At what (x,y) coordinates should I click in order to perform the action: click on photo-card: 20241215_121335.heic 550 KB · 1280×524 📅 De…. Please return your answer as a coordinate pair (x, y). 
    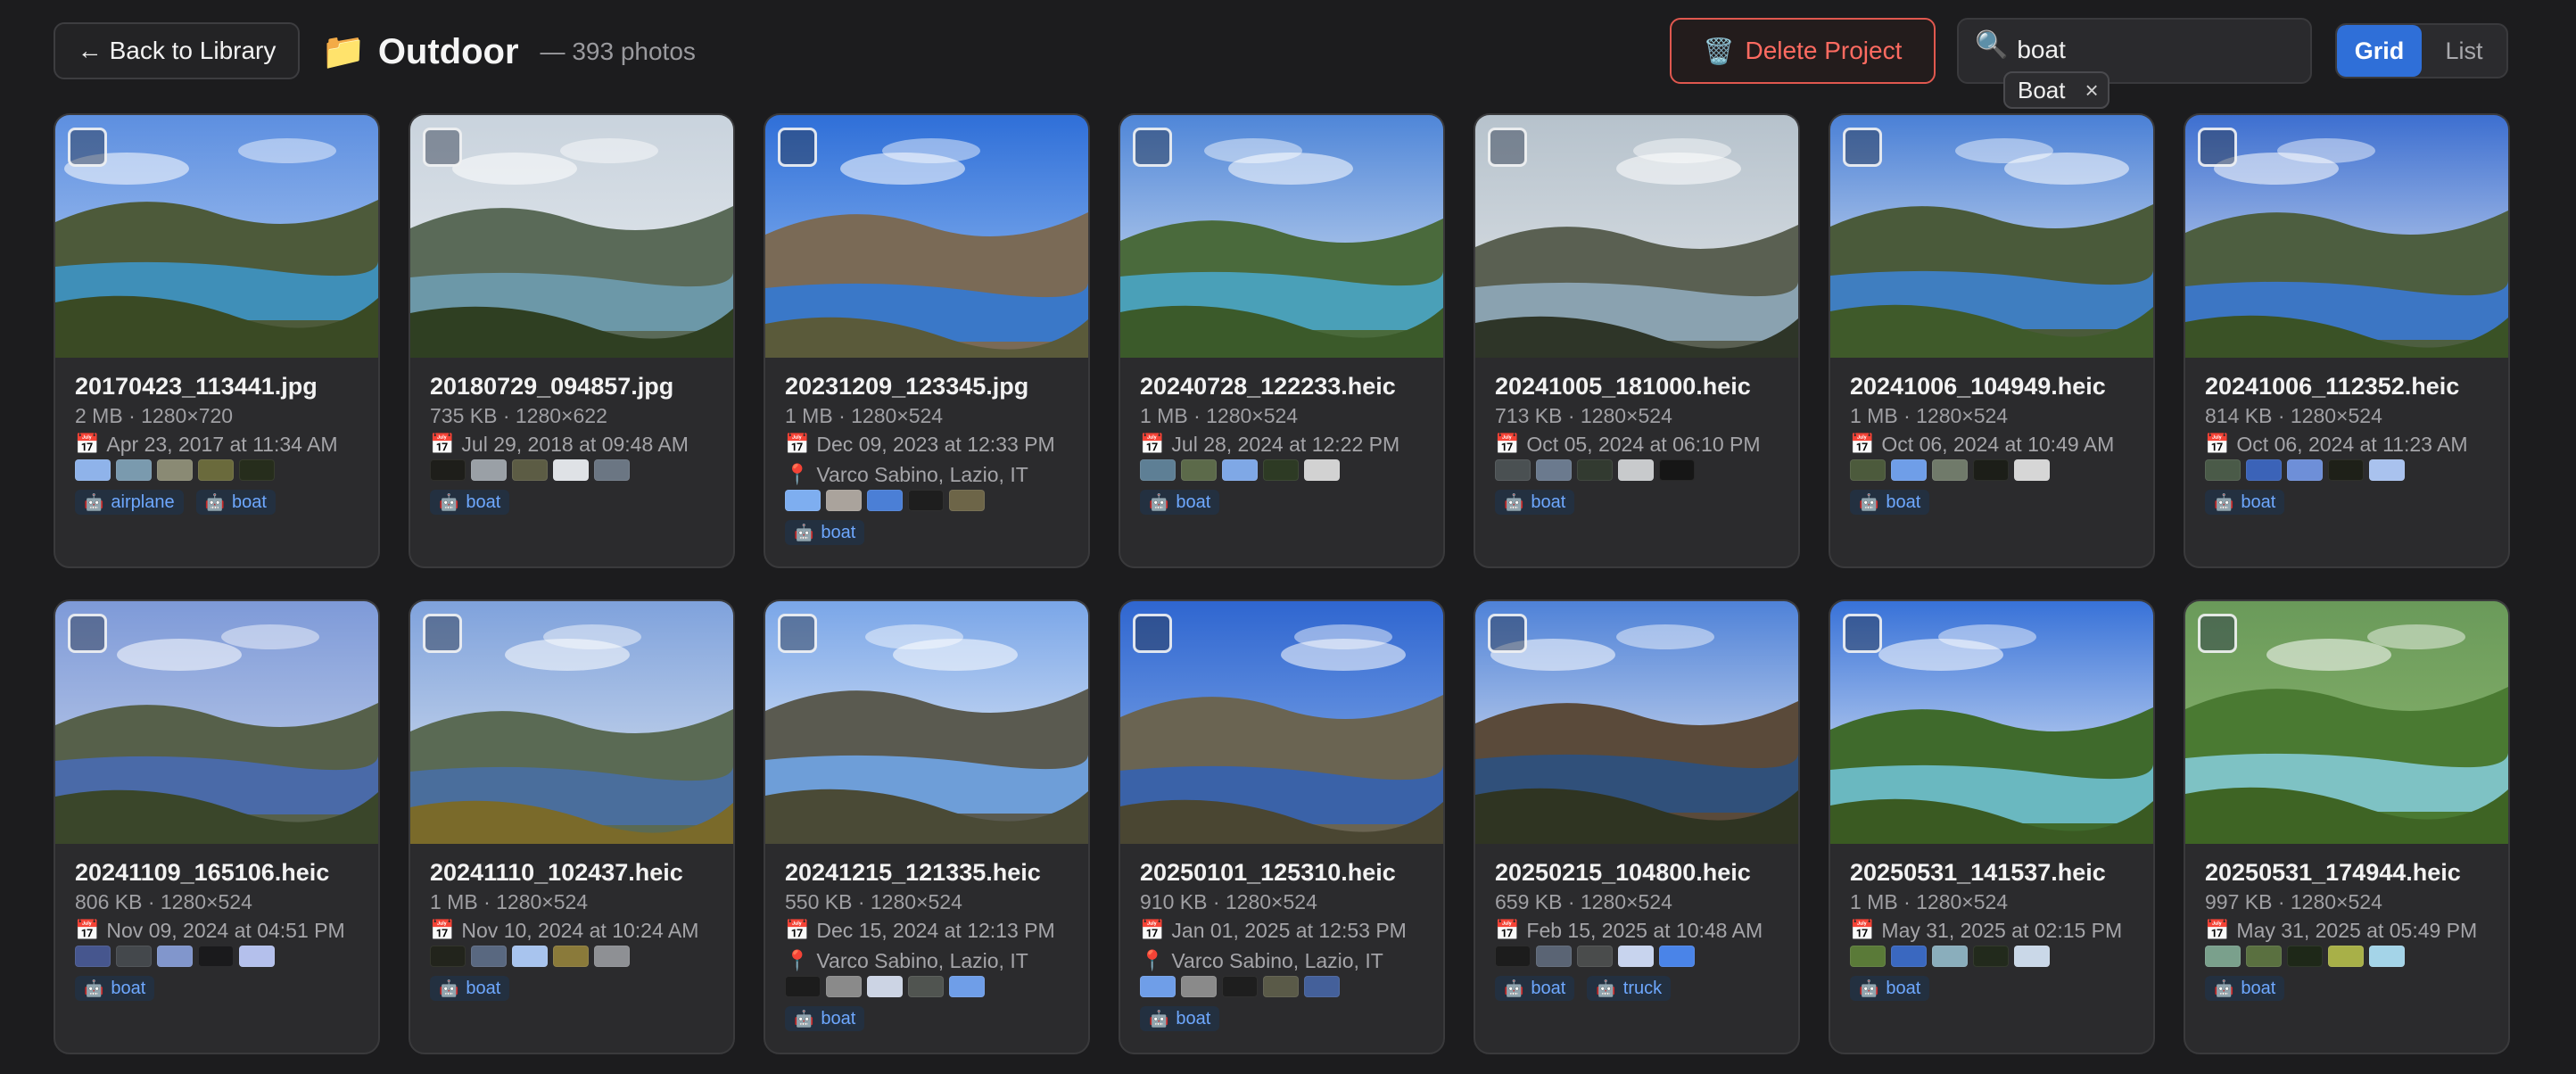
    Looking at the image, I should click on (927, 826).